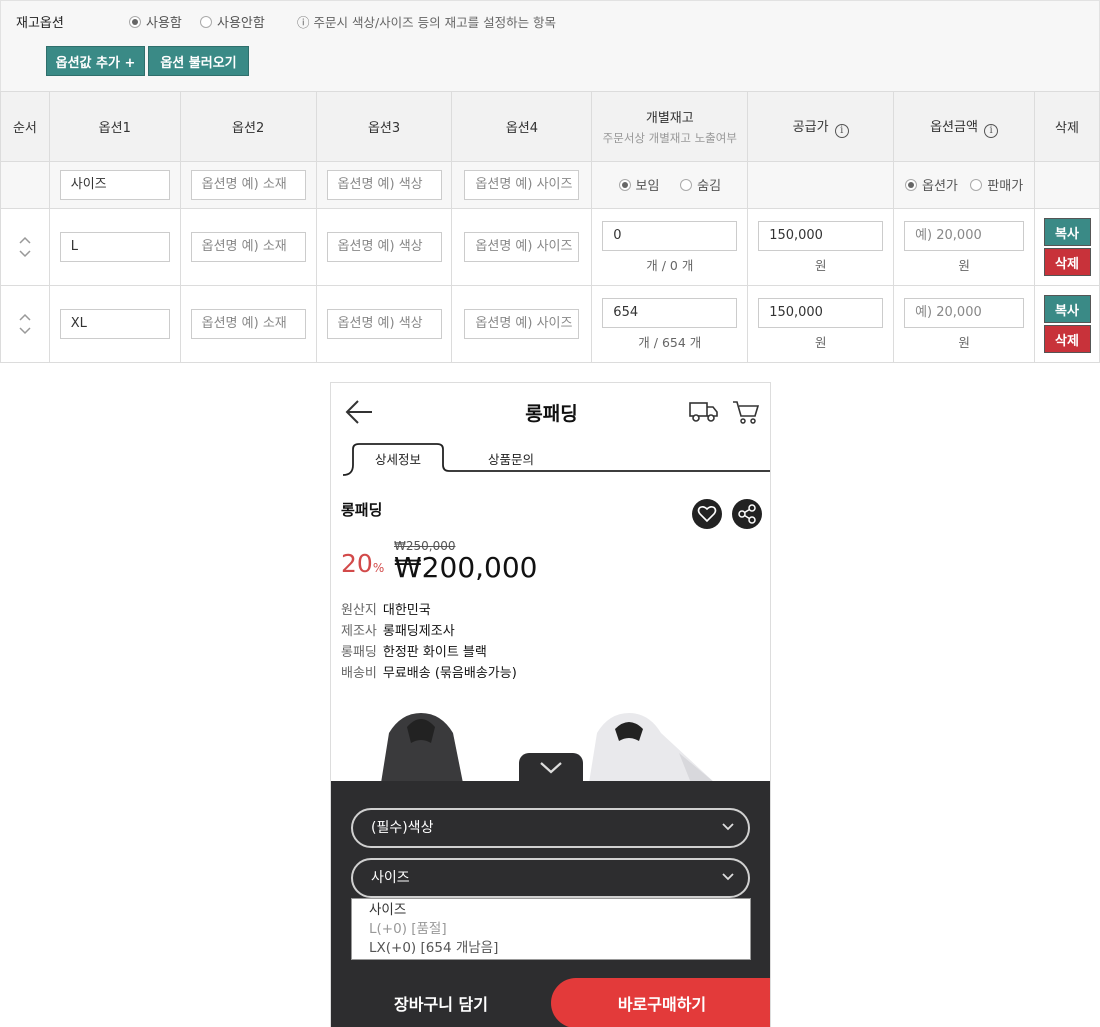 The height and width of the screenshot is (1027, 1100). What do you see at coordinates (114, 185) in the screenshot?
I see `opt1-name-input: 사이즈` at bounding box center [114, 185].